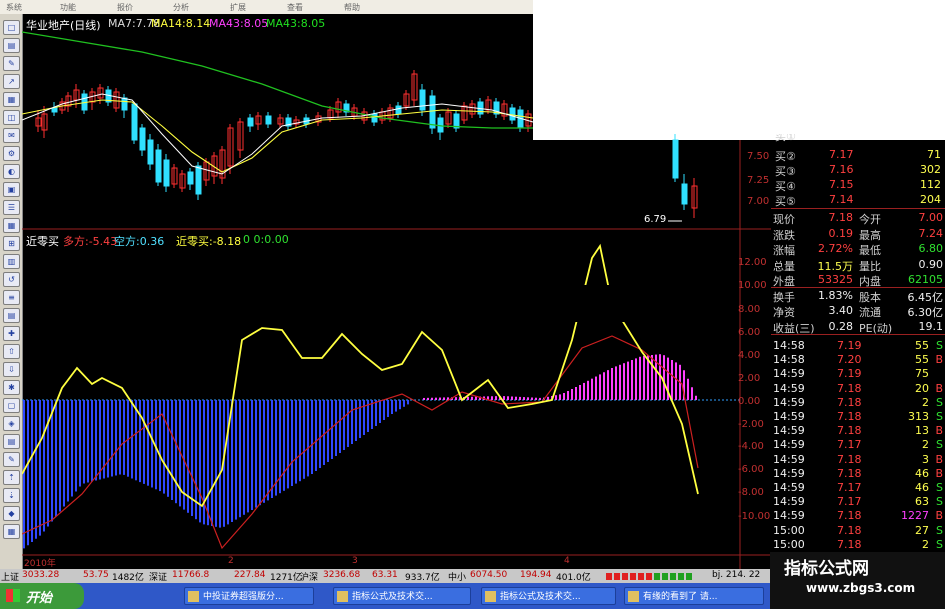 This screenshot has height=609, width=945. I want to click on menu-help: 帮助, so click(352, 7).